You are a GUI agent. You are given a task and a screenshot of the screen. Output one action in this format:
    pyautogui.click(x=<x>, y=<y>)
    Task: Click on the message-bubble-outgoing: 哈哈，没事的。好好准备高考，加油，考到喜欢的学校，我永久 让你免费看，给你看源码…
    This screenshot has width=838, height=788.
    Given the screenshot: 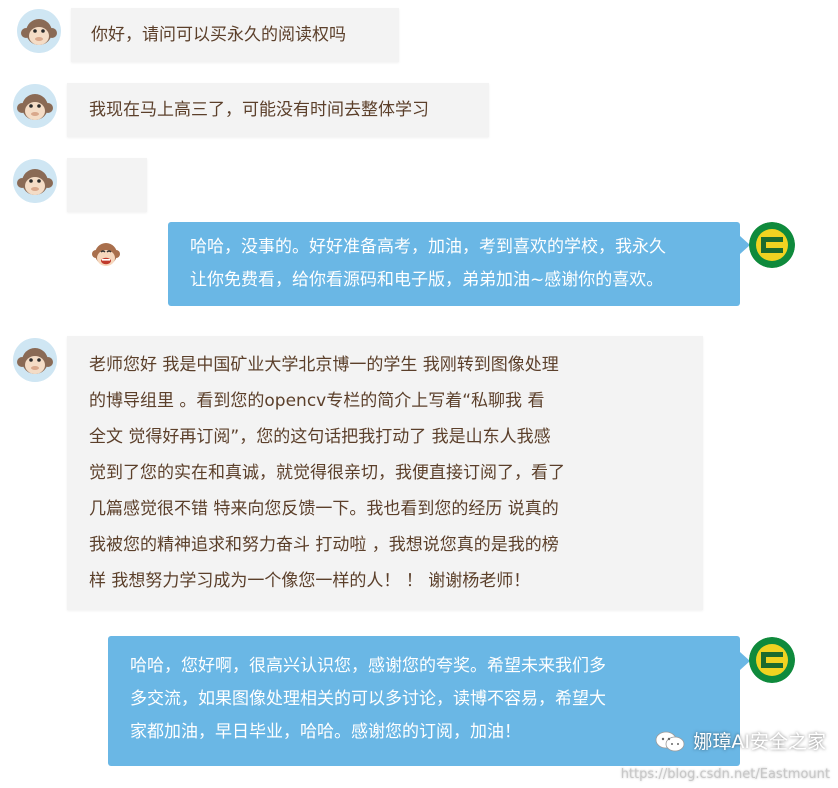 What is the action you would take?
    pyautogui.click(x=454, y=264)
    